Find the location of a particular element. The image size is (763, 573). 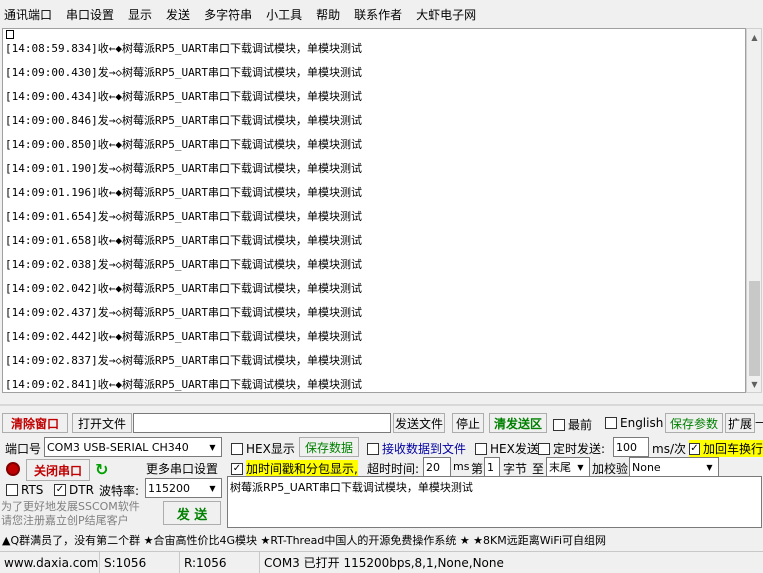

always-on-top-checkbox: 最前 is located at coordinates (572, 424).